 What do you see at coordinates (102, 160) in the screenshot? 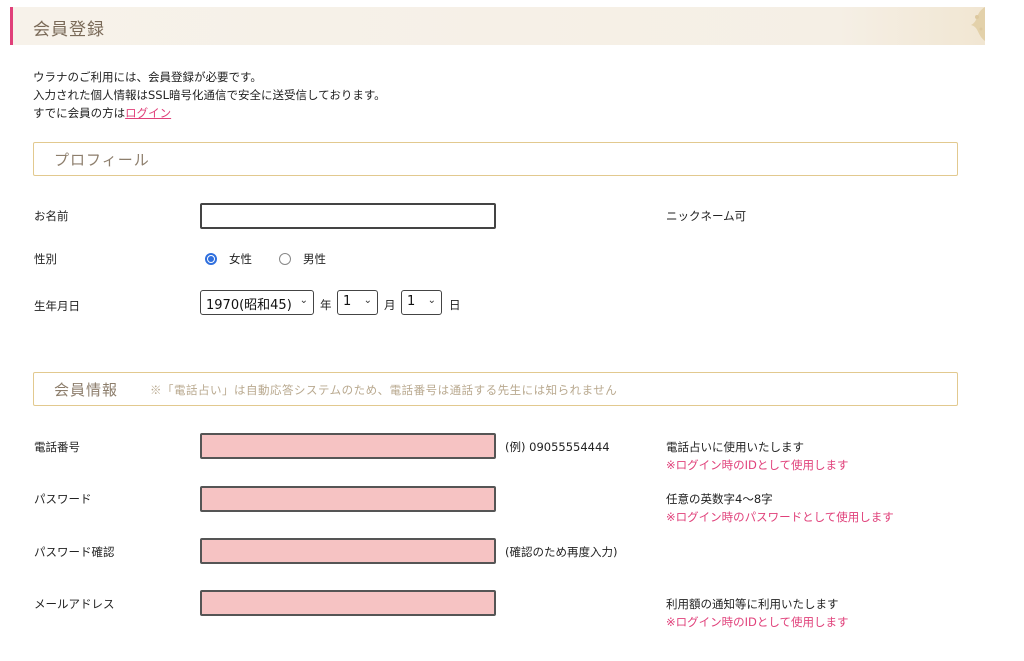
I see `profile-section-title: プロフィール` at bounding box center [102, 160].